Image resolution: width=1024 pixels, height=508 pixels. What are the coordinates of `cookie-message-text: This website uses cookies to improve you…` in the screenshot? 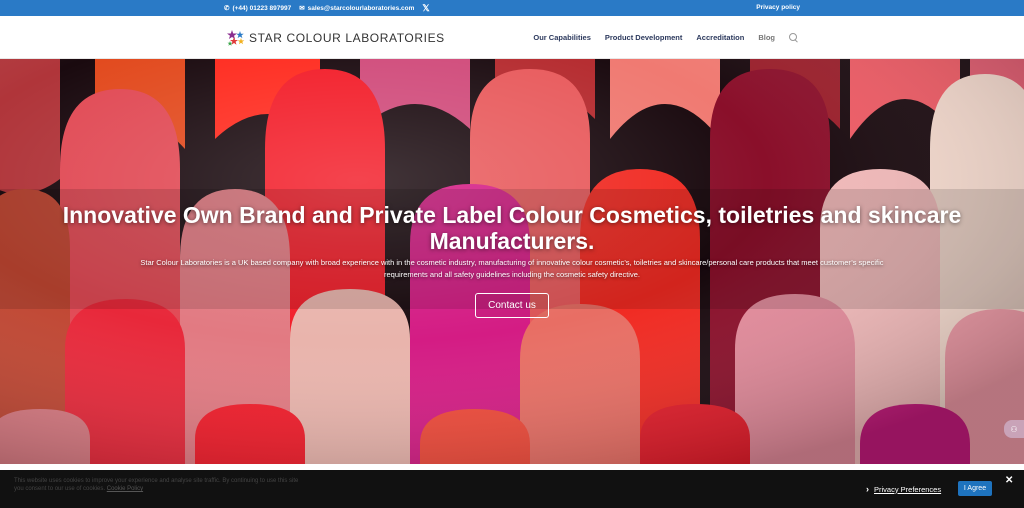 It's located at (156, 485).